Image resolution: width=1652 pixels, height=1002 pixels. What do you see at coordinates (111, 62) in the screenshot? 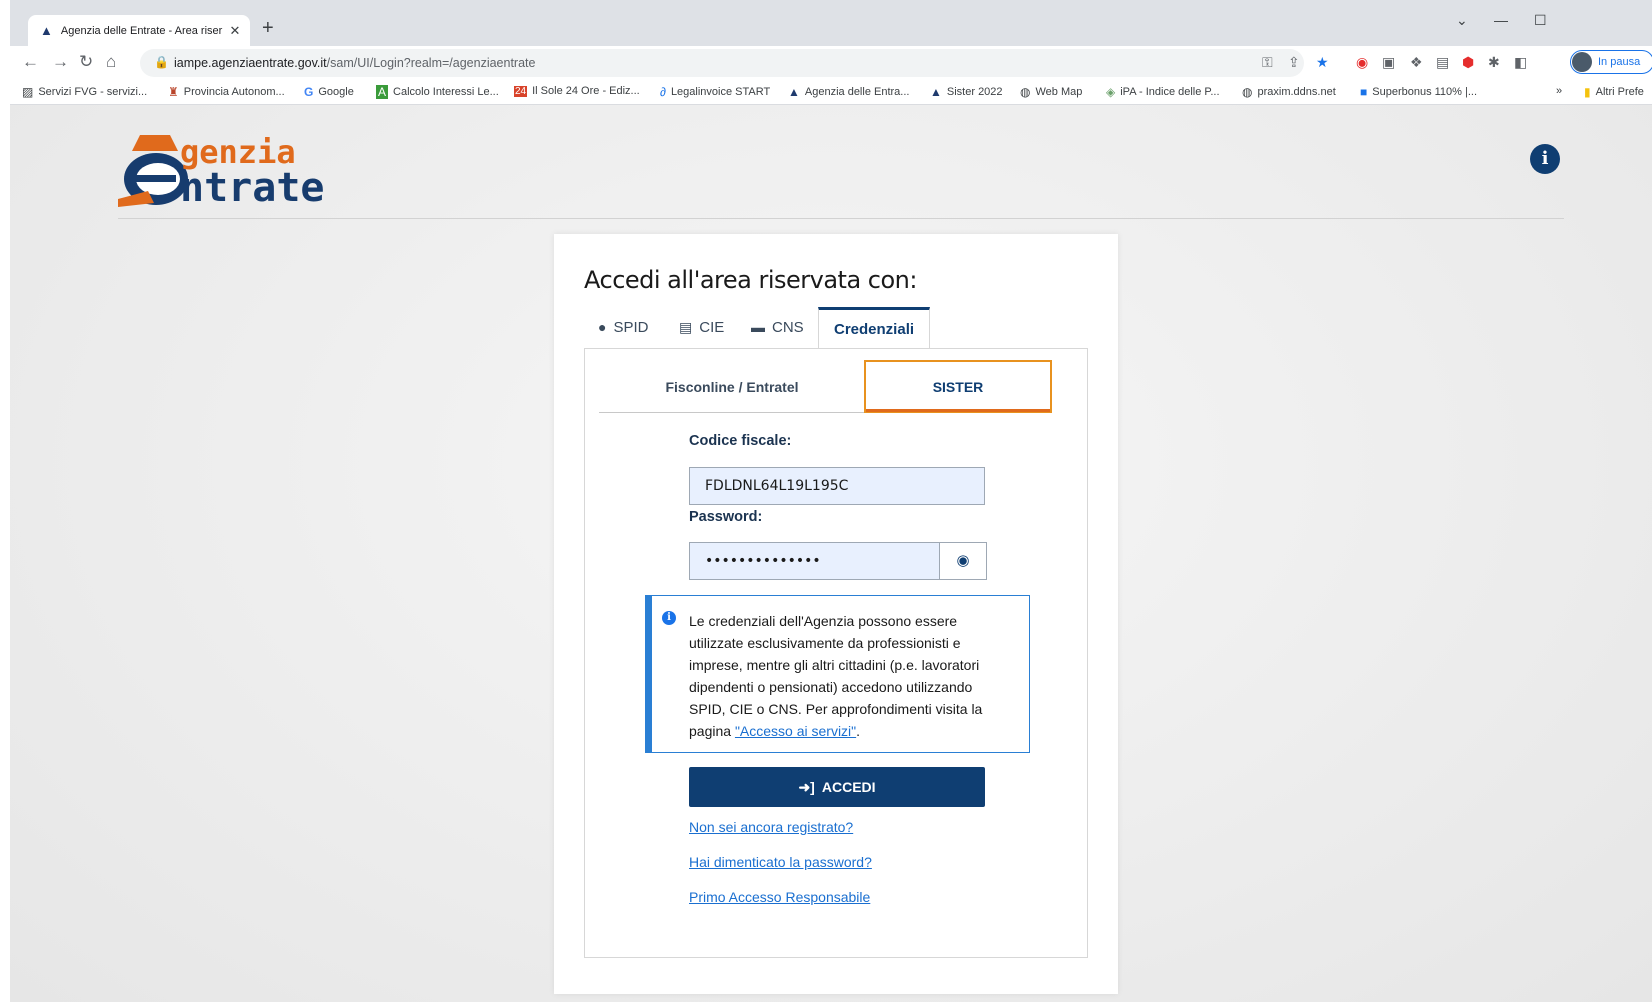
I see `home-icon: ⌂` at bounding box center [111, 62].